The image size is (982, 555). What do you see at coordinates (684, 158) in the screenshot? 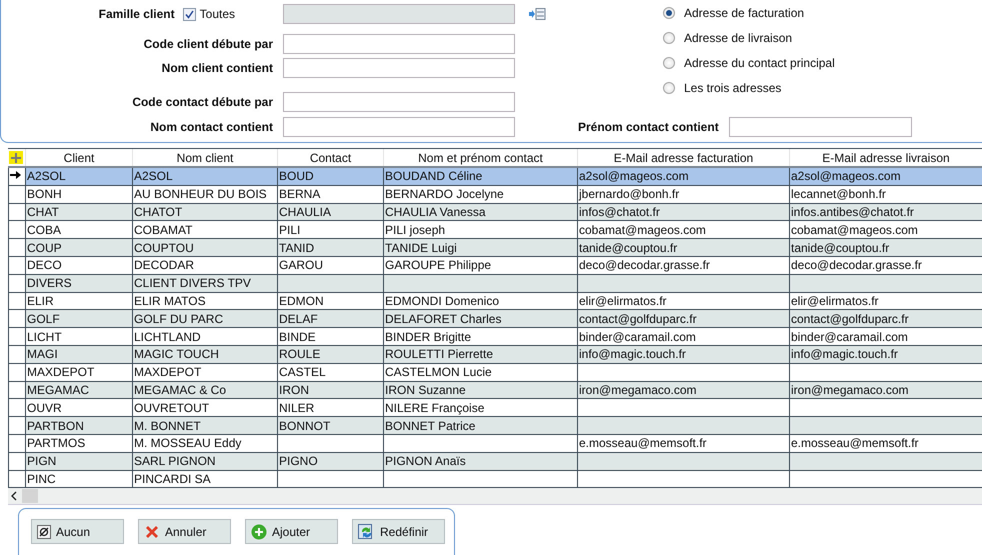
I see `column-header: E-Mail adresse facturation` at bounding box center [684, 158].